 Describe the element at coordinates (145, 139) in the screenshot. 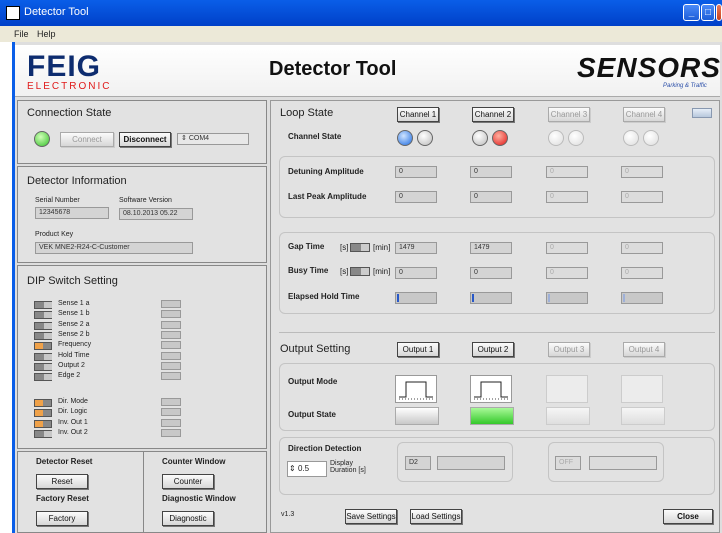

I see `disconnect-button: Disconnect` at that location.